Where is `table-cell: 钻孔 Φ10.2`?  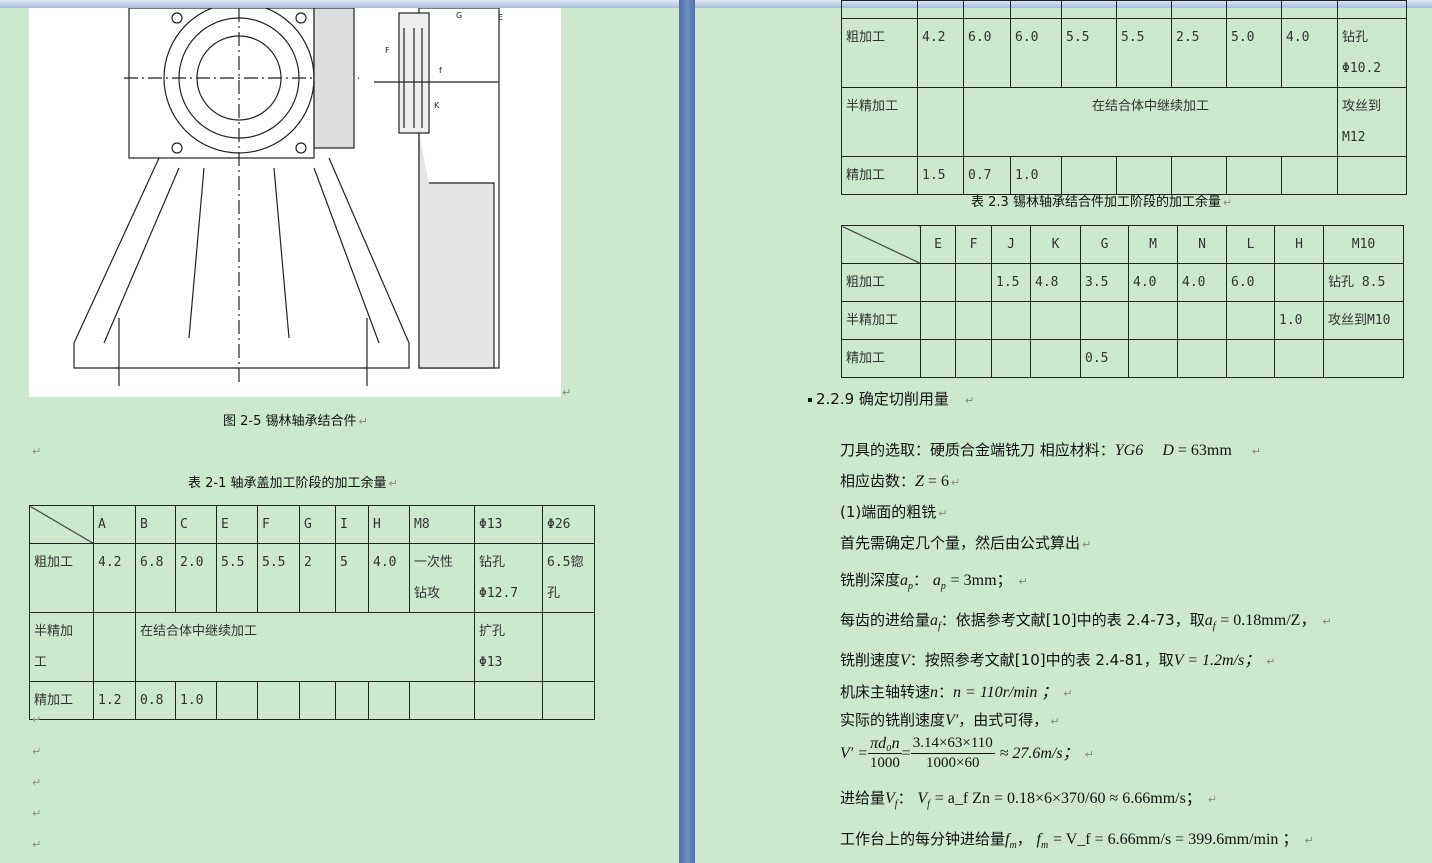 table-cell: 钻孔 Φ10.2 is located at coordinates (1372, 53).